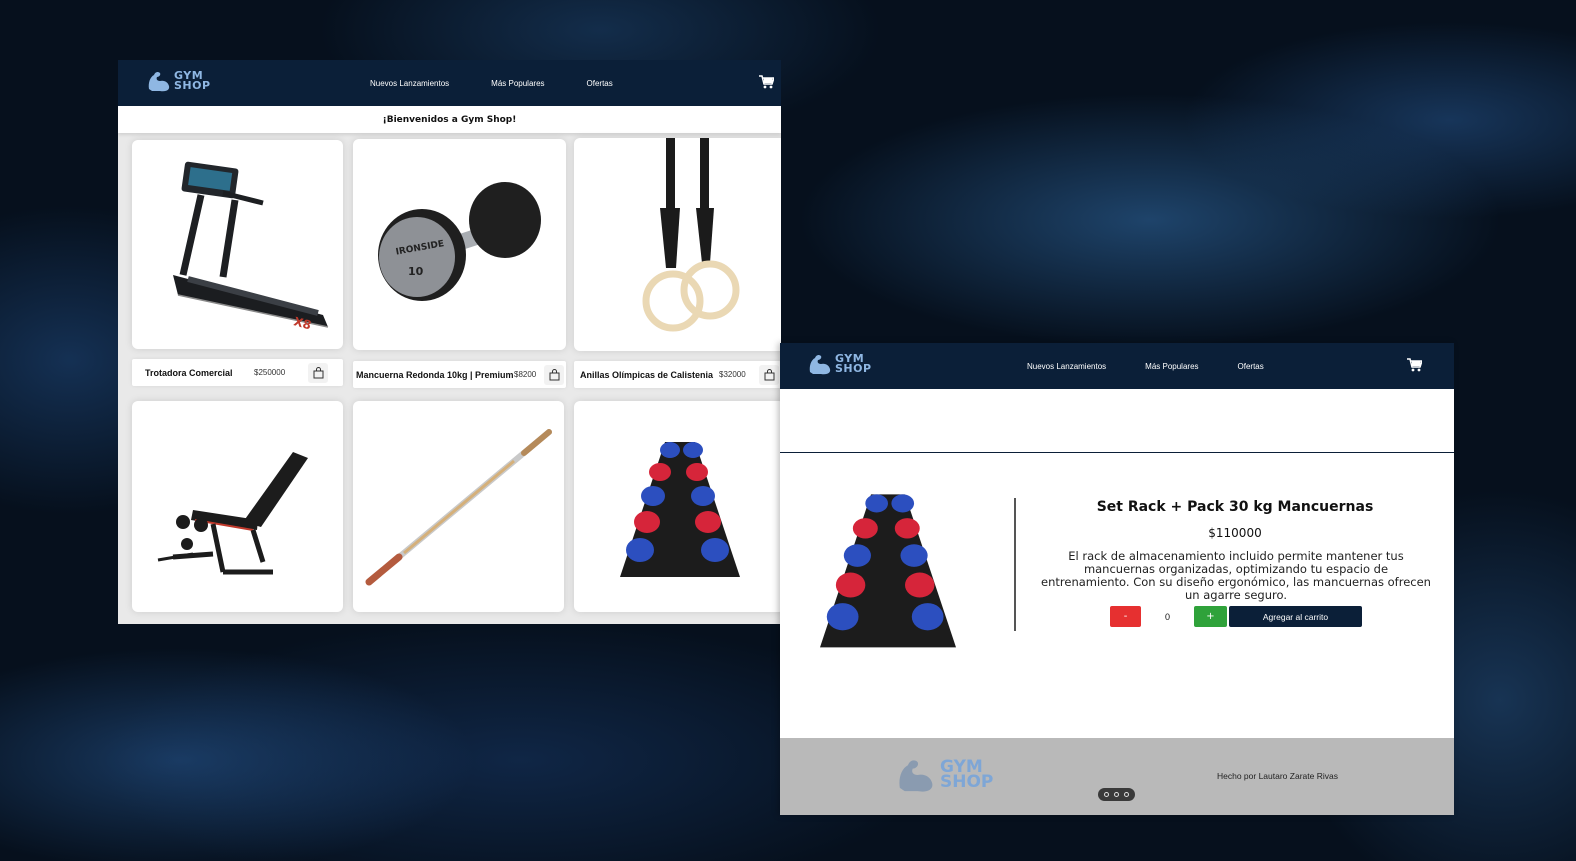 The height and width of the screenshot is (861, 1576). I want to click on svg-text: X8, so click(302, 323).